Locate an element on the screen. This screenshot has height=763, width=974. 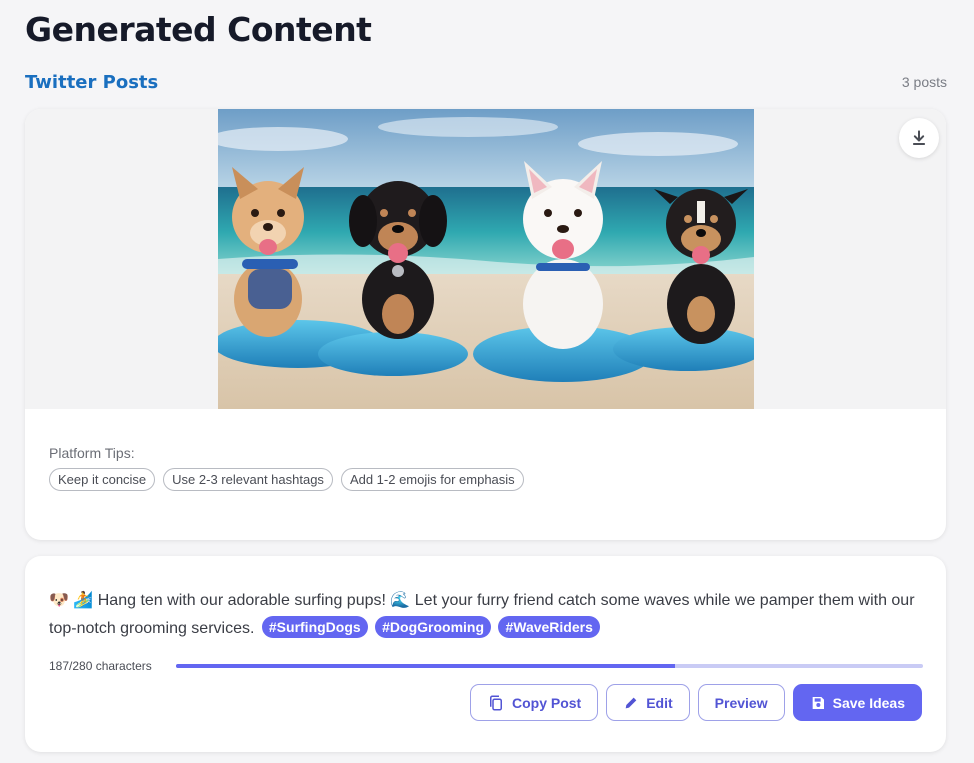
wave-emoji: 🌊 is located at coordinates (400, 599).